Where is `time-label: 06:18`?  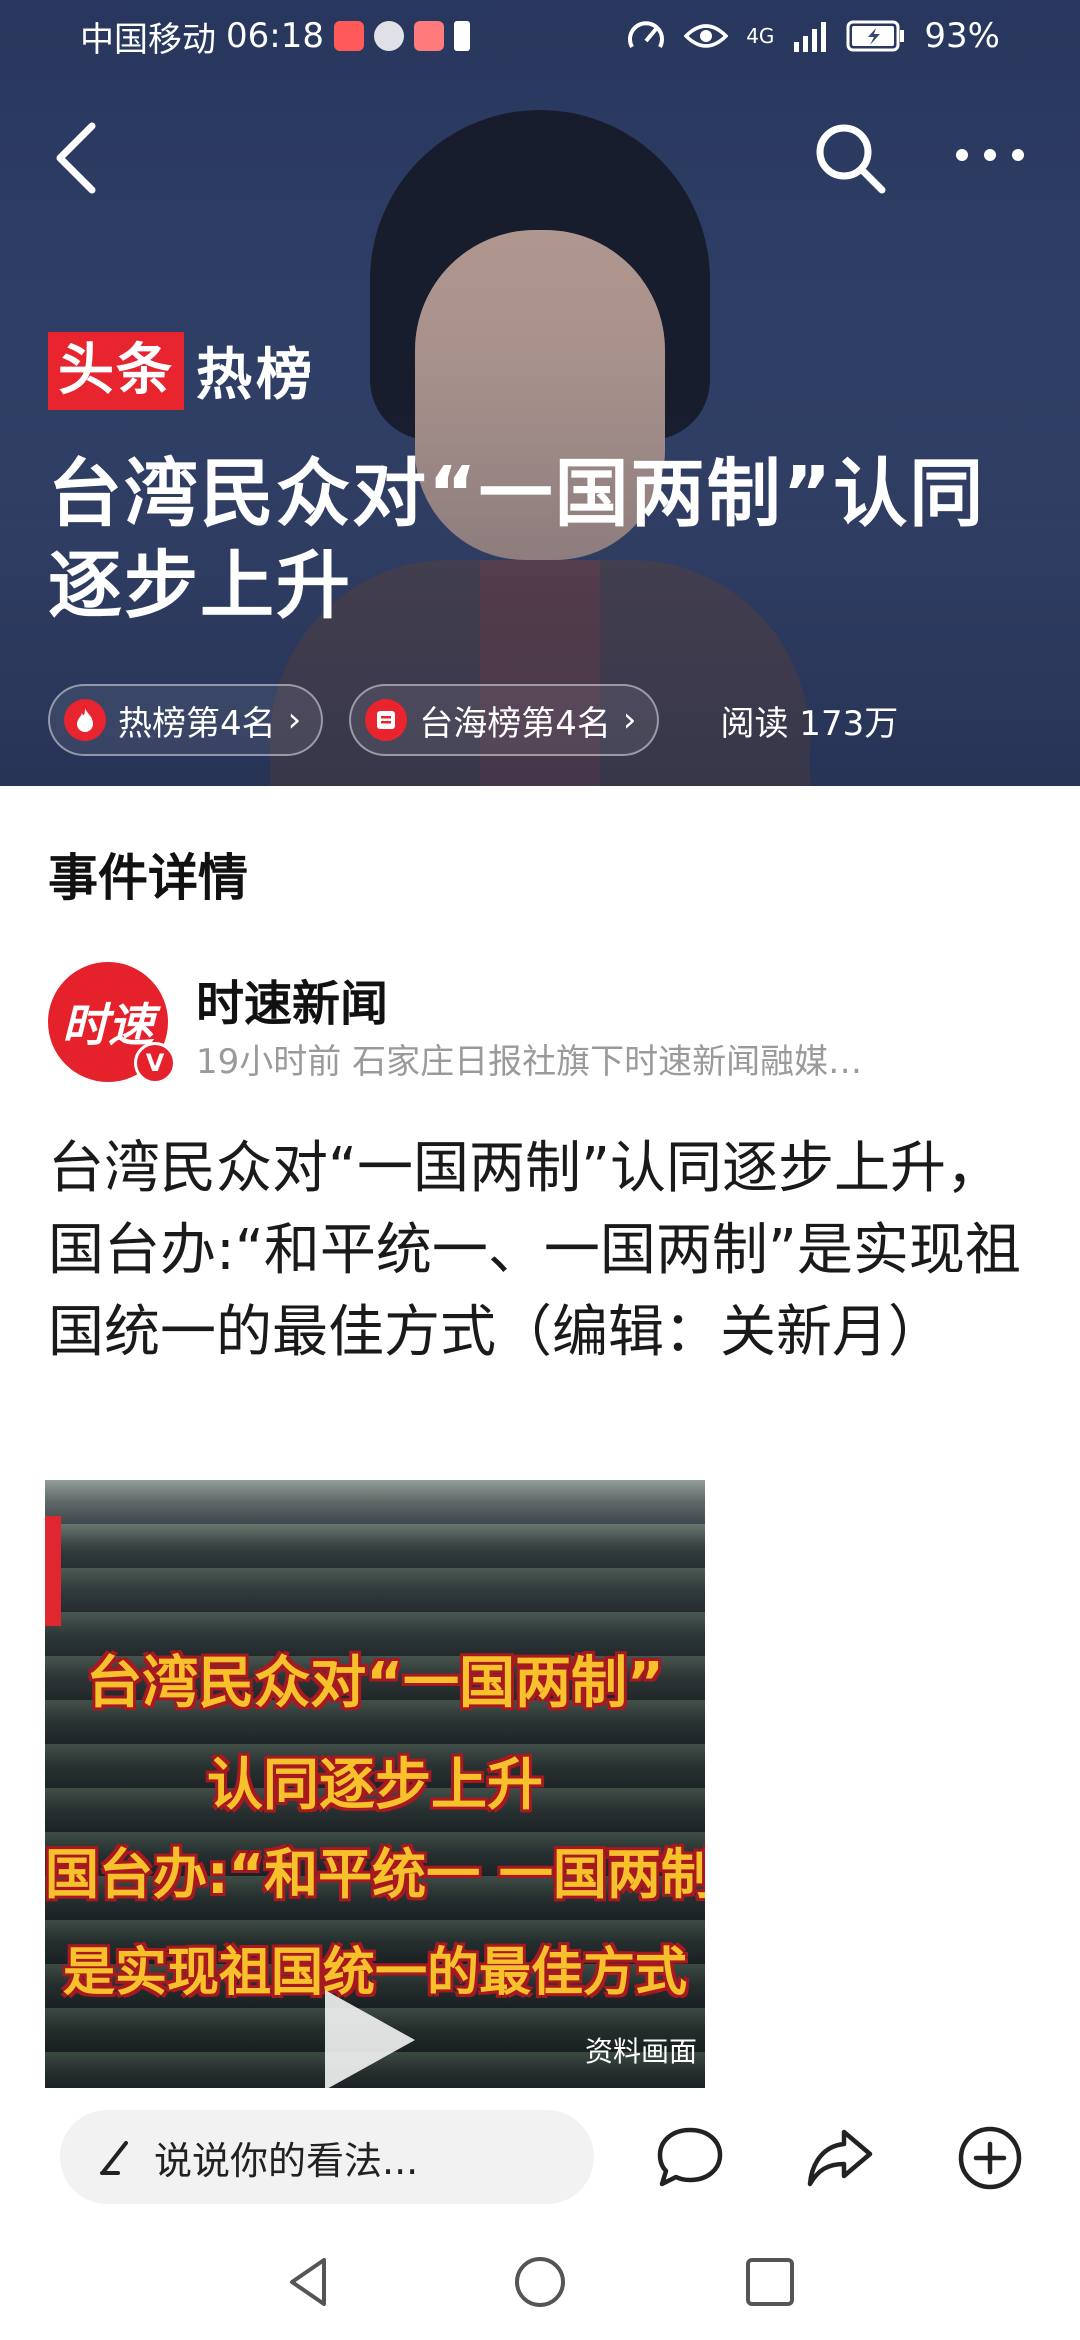 time-label: 06:18 is located at coordinates (275, 36).